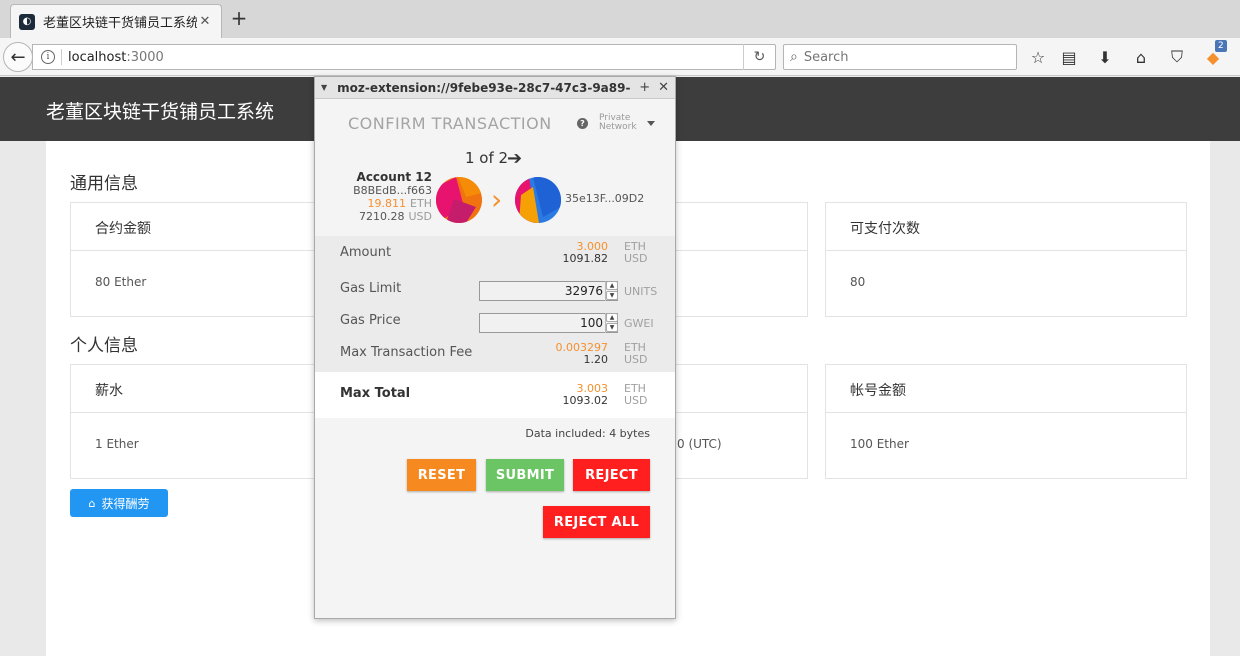 The image size is (1240, 656). I want to click on from-identicon, so click(459, 200).